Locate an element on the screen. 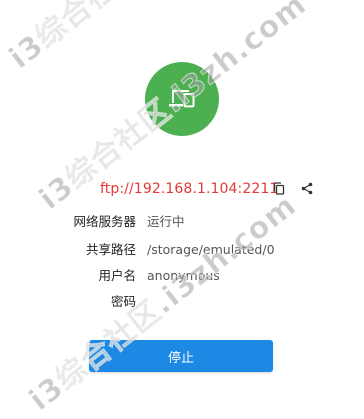 Image resolution: width=364 pixels, height=419 pixels. watermark: i3综合社区.i3zh.com is located at coordinates (142, 38).